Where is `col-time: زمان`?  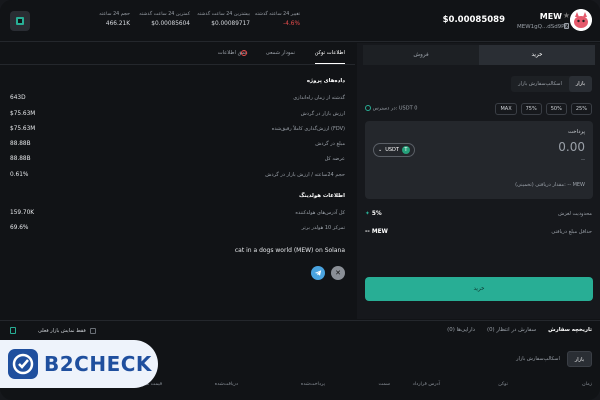 col-time: زمان is located at coordinates (587, 384).